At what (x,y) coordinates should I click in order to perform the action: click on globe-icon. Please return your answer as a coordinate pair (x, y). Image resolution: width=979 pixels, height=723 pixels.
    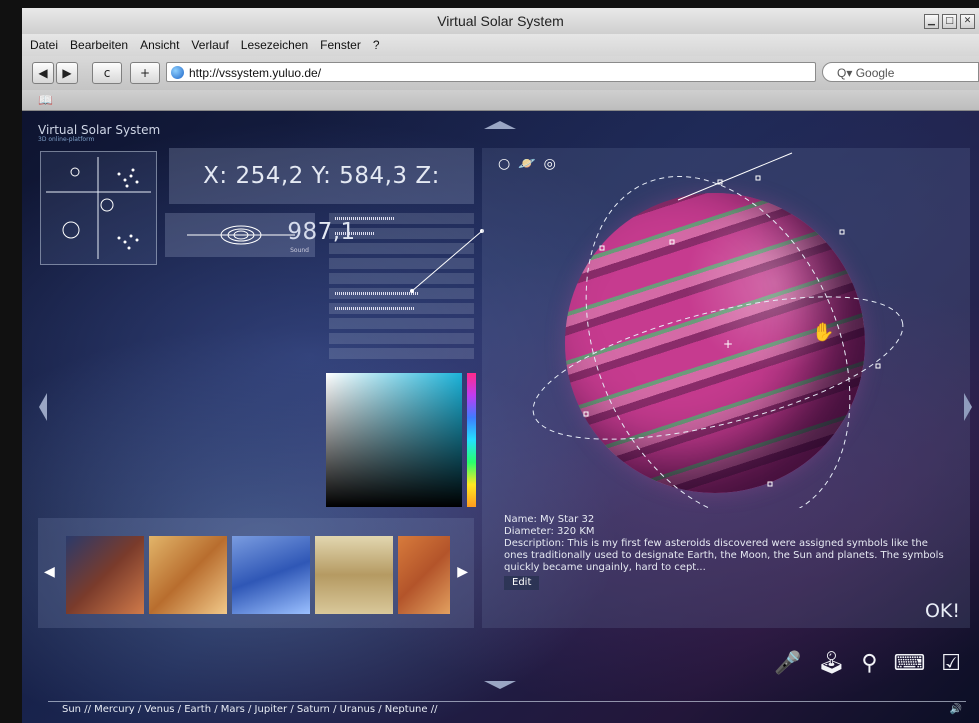
    Looking at the image, I should click on (177, 72).